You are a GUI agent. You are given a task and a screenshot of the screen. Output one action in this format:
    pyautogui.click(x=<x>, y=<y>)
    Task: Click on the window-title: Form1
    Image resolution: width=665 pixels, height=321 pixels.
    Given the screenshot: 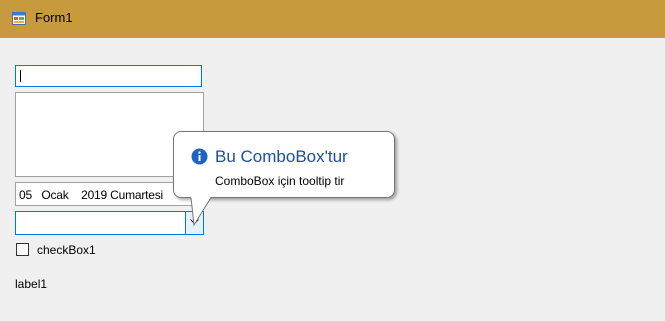 What is the action you would take?
    pyautogui.click(x=54, y=17)
    